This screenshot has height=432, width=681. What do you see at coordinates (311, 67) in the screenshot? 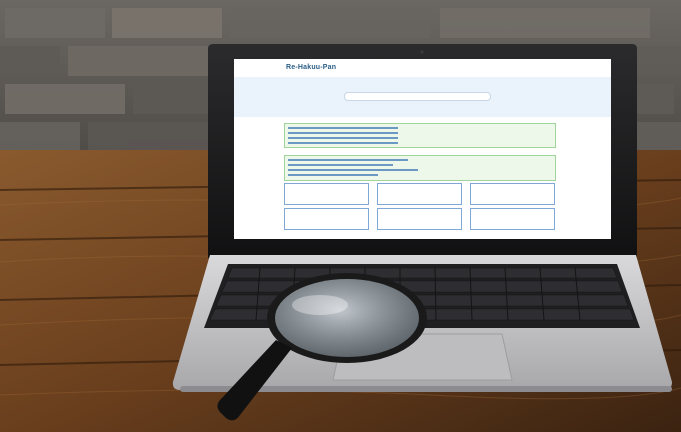
I see `site-logo: Re-Hakuu-Pan` at bounding box center [311, 67].